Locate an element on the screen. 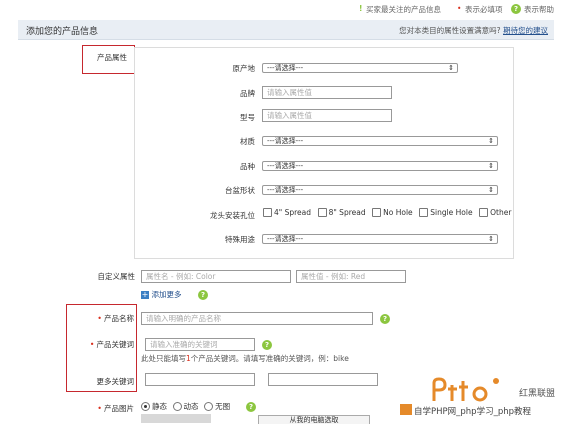 This screenshot has height=424, width=567. radio-no-image: 无图 is located at coordinates (217, 406).